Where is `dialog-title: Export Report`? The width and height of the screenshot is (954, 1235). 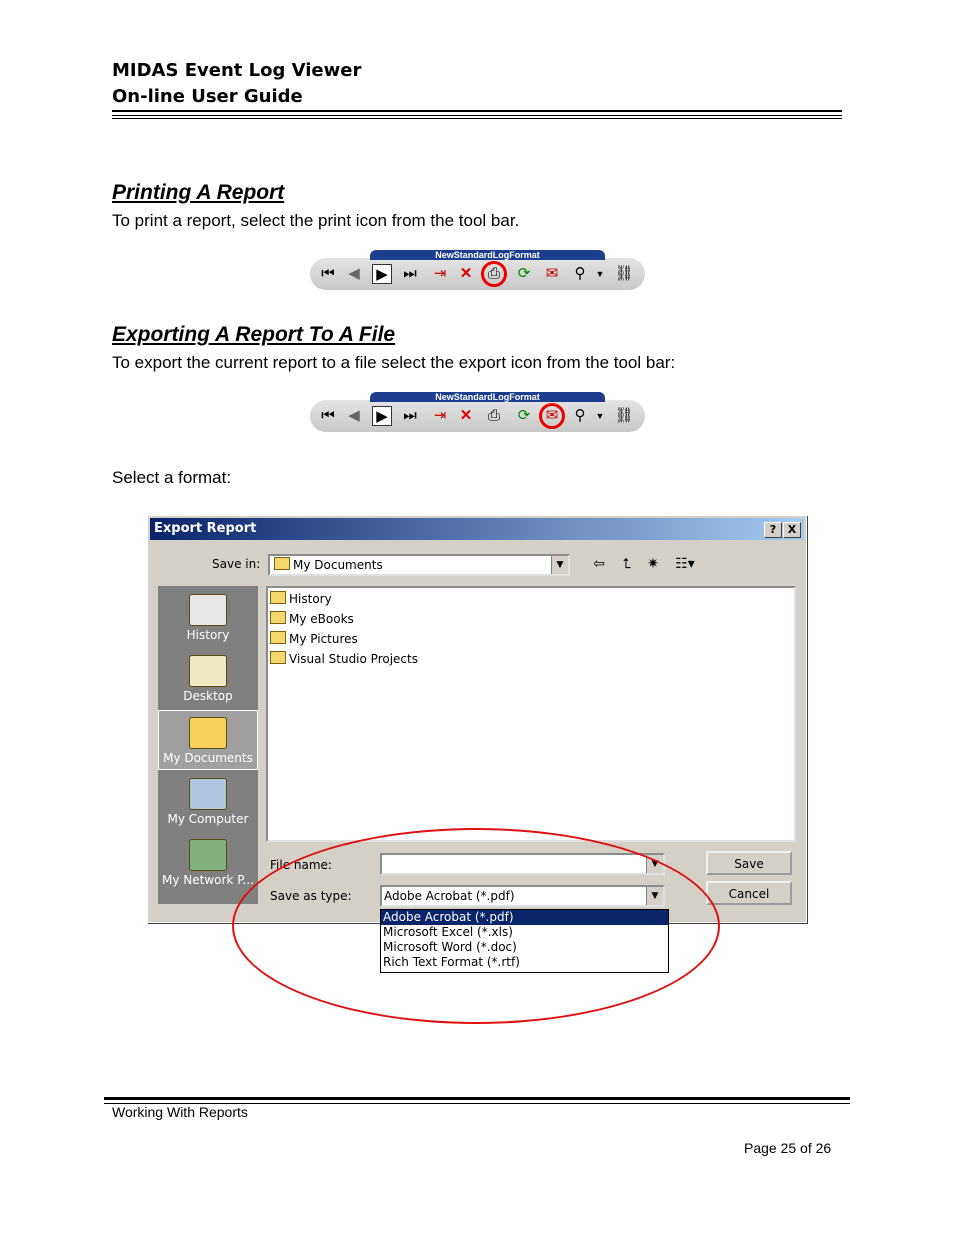
dialog-title: Export Report is located at coordinates (205, 528).